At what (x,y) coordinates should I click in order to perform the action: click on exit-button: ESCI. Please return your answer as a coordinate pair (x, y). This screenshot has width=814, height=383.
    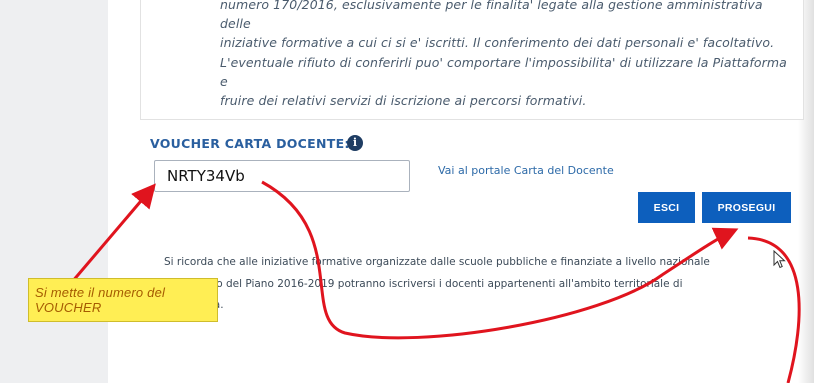
    Looking at the image, I should click on (666, 207).